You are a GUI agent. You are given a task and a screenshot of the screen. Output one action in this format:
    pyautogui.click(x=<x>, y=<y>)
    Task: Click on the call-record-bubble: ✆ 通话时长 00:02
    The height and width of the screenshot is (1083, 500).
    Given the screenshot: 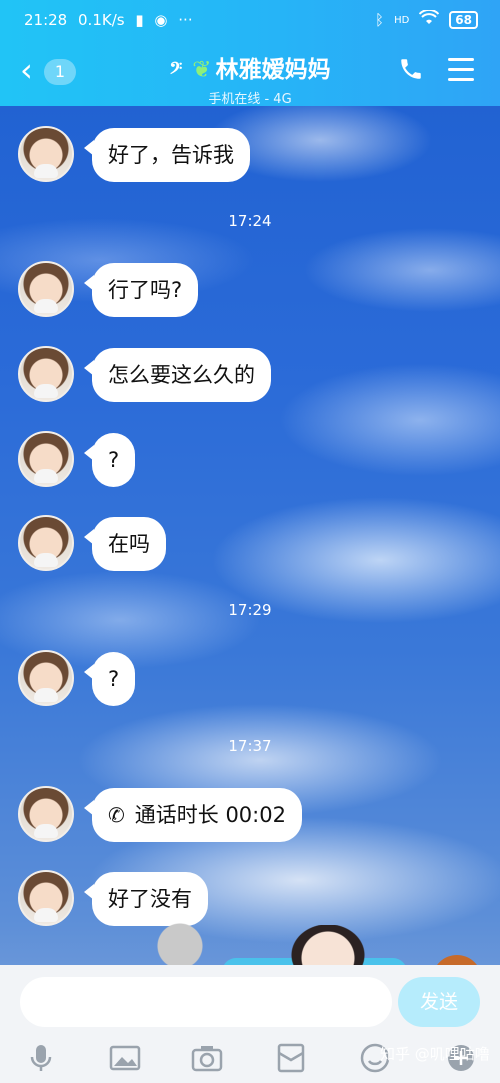 What is the action you would take?
    pyautogui.click(x=193, y=815)
    